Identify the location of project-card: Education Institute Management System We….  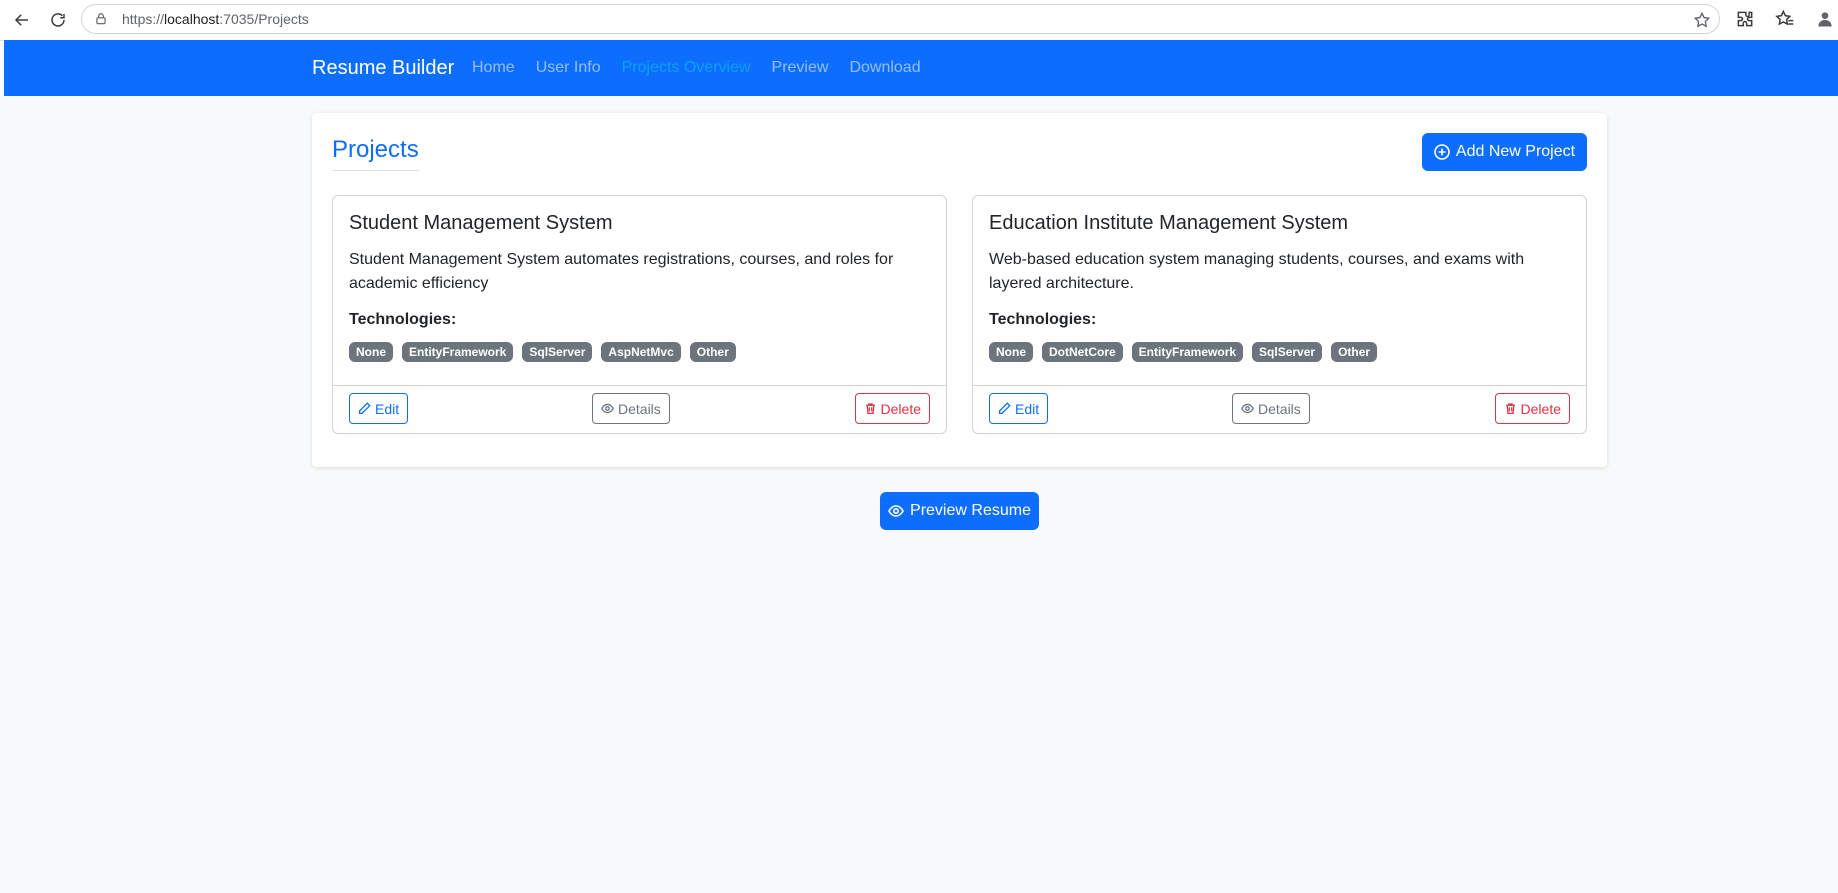
(1279, 314).